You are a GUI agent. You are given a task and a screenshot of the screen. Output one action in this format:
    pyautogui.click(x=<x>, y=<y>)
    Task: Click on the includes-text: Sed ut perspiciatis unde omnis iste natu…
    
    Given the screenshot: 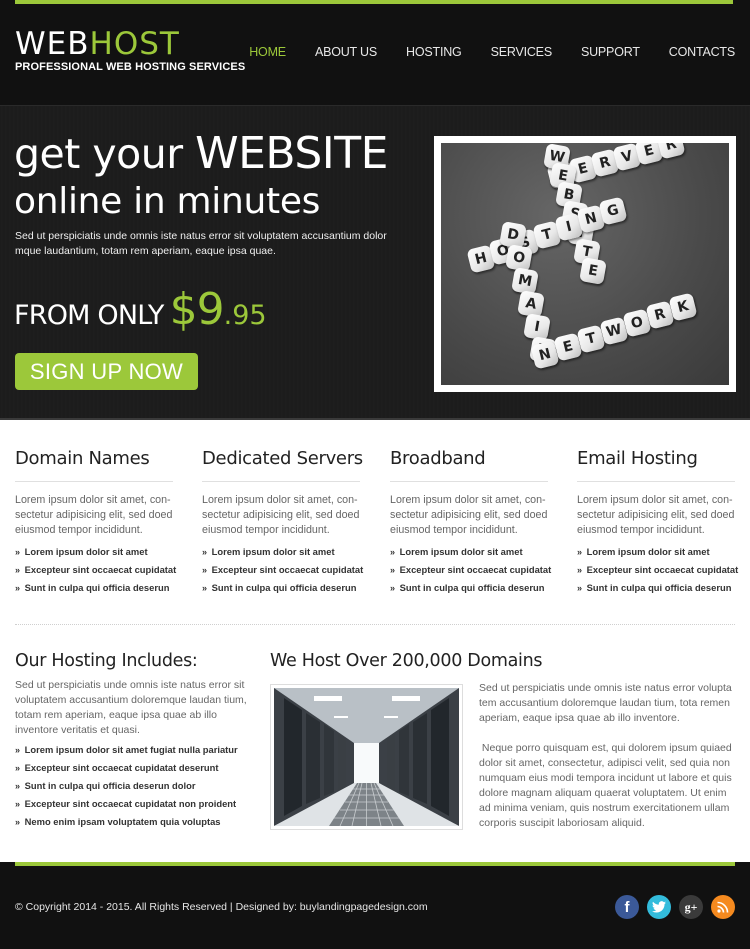 What is the action you would take?
    pyautogui.click(x=131, y=707)
    